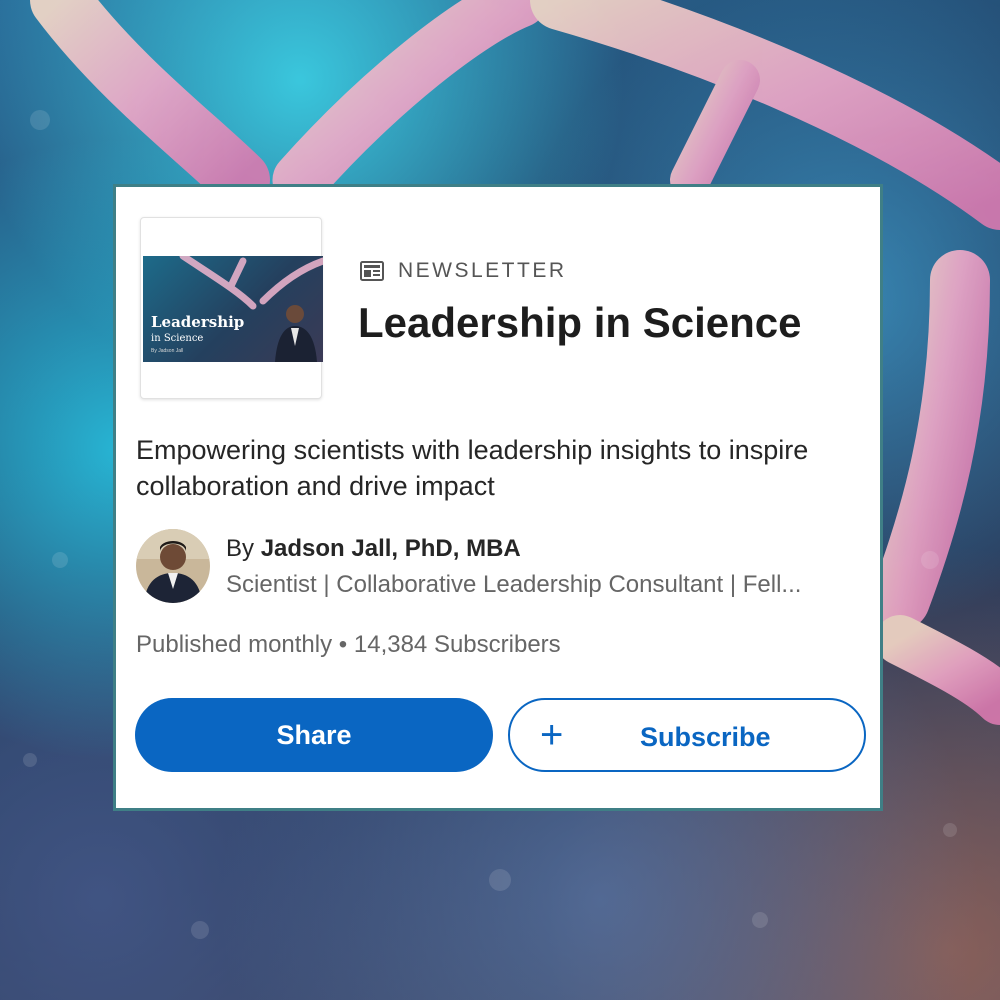 This screenshot has height=1000, width=1000. Describe the element at coordinates (173, 566) in the screenshot. I see `author-avatar` at that location.